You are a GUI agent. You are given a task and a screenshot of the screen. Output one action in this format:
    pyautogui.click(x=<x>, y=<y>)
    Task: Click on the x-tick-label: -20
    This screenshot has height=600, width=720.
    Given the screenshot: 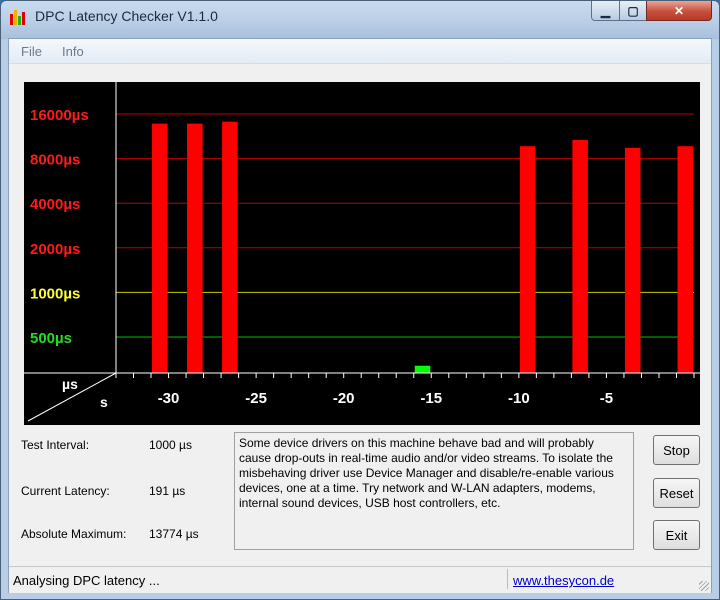 What is the action you would take?
    pyautogui.click(x=344, y=398)
    